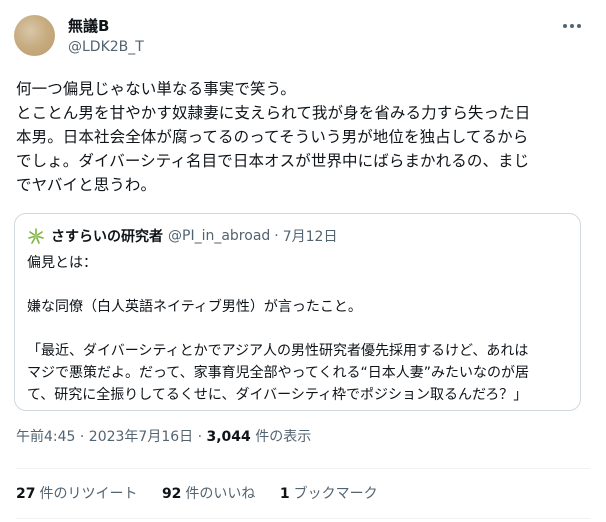  Describe the element at coordinates (228, 437) in the screenshot. I see `views-count: 3,044` at that location.